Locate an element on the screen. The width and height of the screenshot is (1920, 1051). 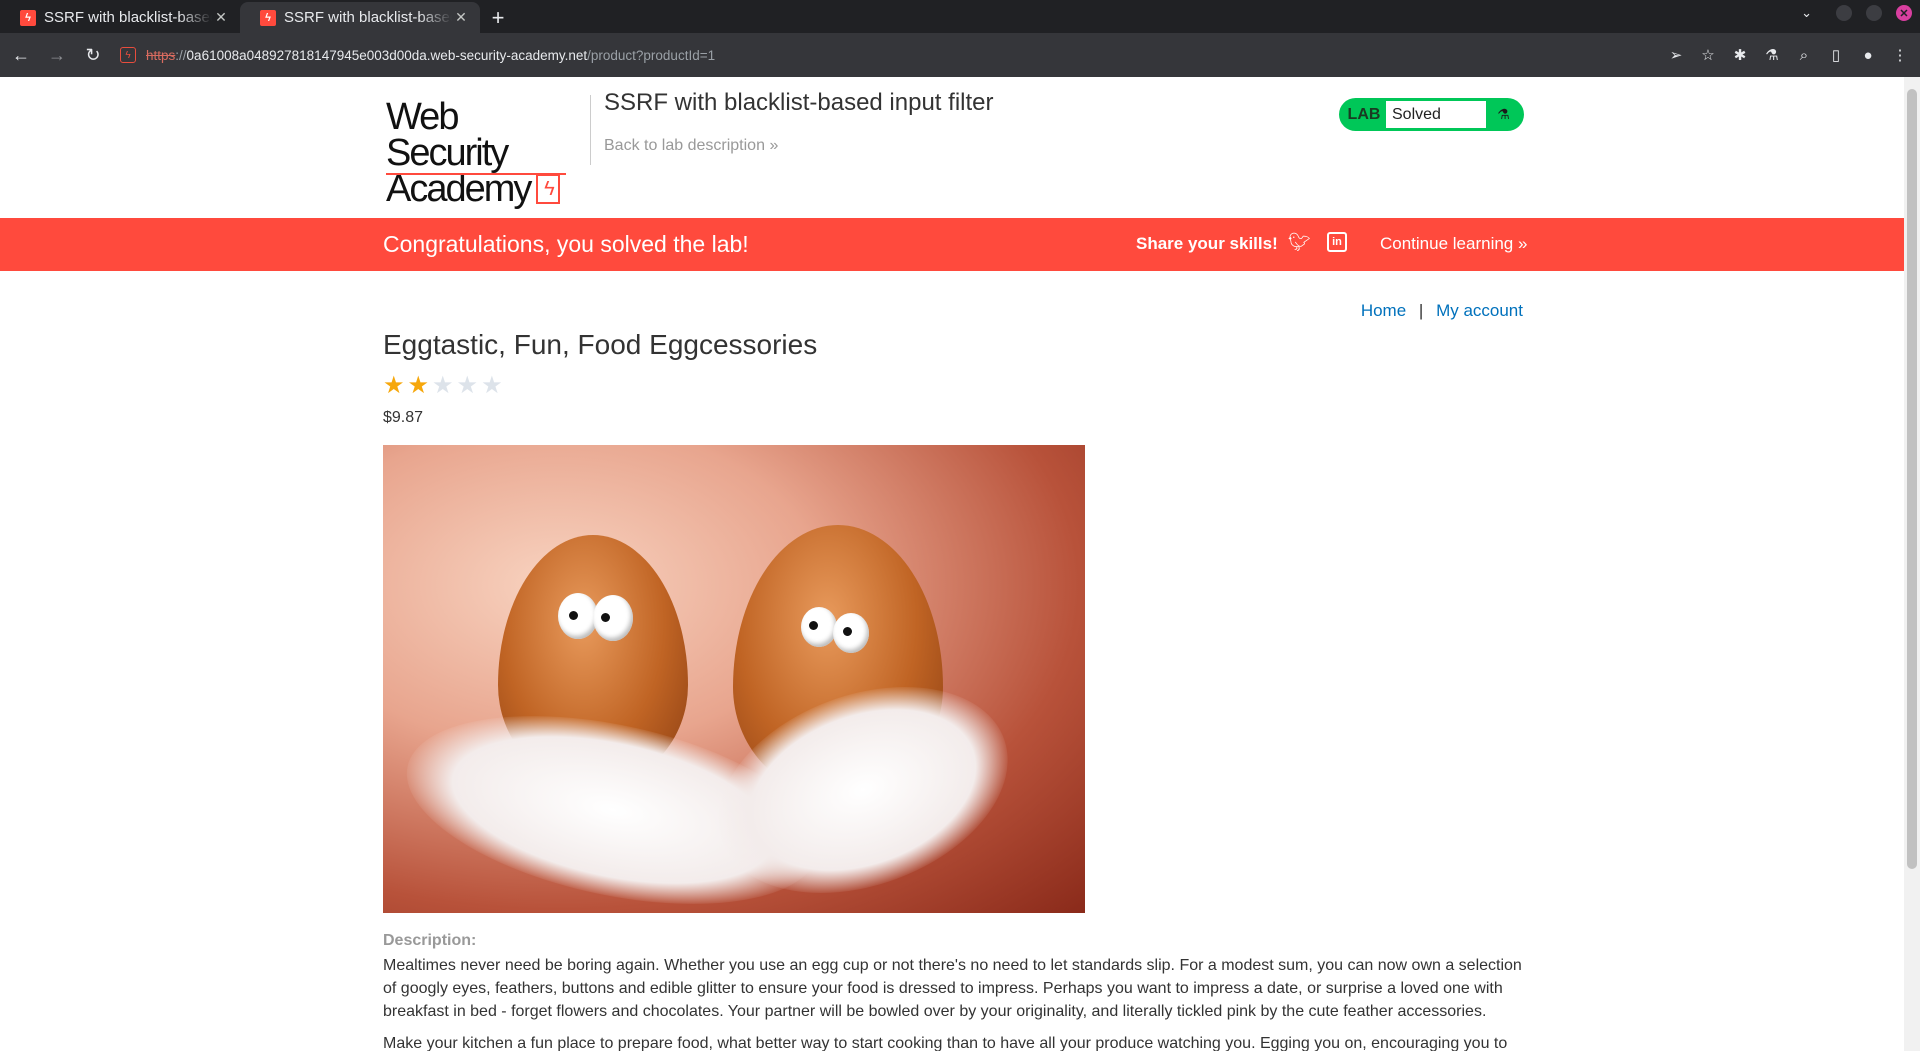
twitter-icon: 🐦︎ is located at coordinates (1299, 243).